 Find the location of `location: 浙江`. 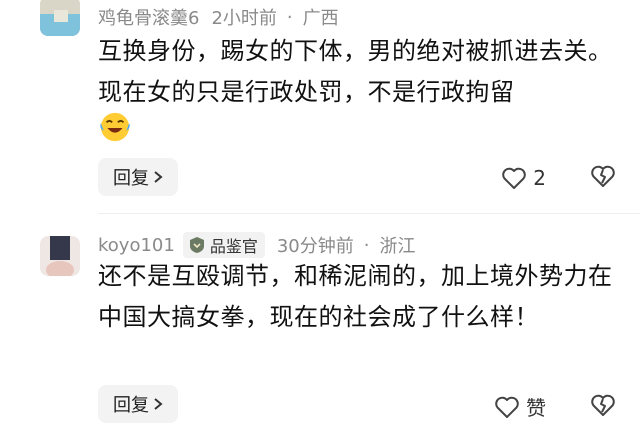

location: 浙江 is located at coordinates (397, 246).